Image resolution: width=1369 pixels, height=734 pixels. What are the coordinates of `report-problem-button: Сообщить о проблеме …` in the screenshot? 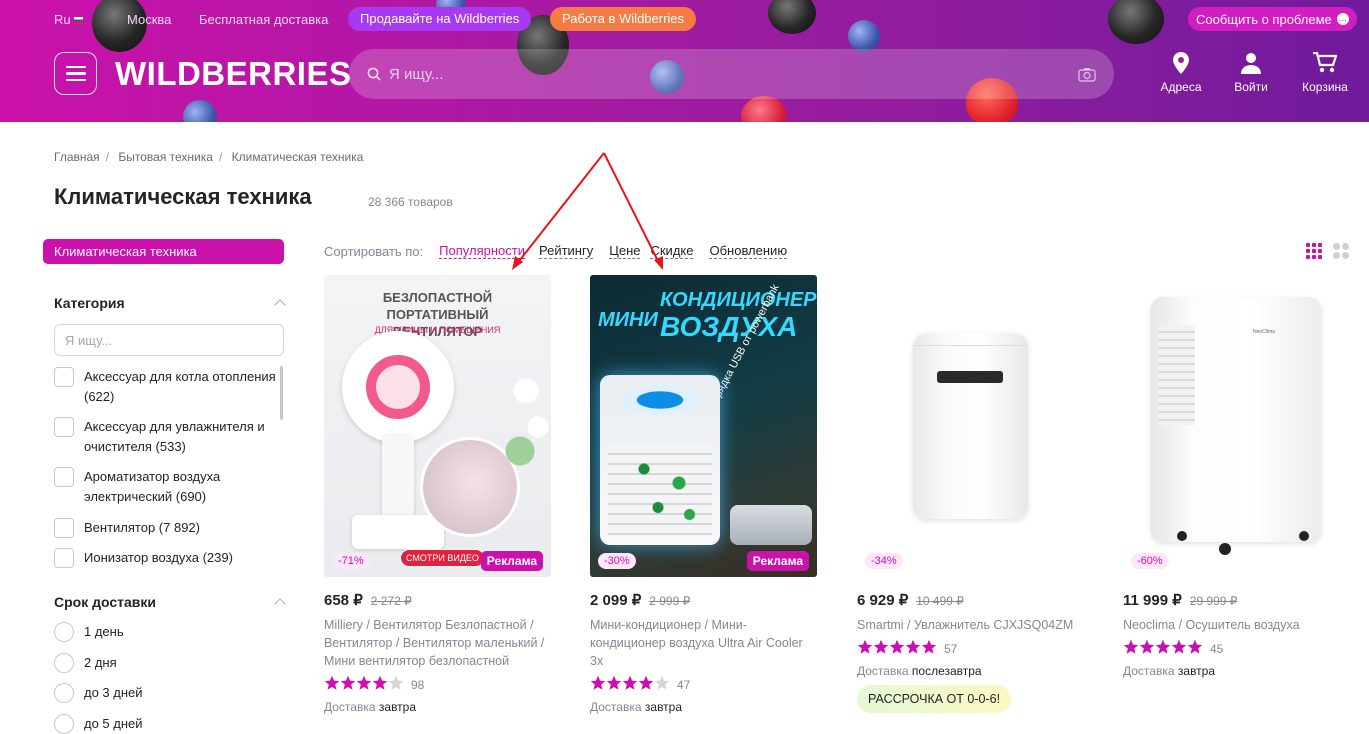 It's located at (1272, 19).